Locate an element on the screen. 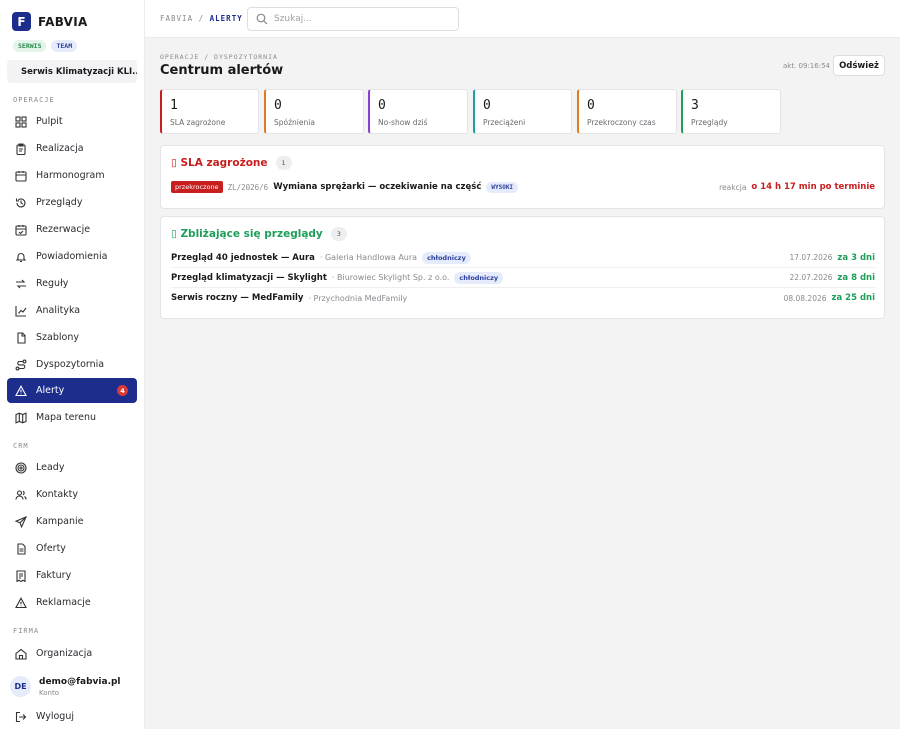  order-title: Wymiana sprężarki — oczekiwanie na część is located at coordinates (377, 187).